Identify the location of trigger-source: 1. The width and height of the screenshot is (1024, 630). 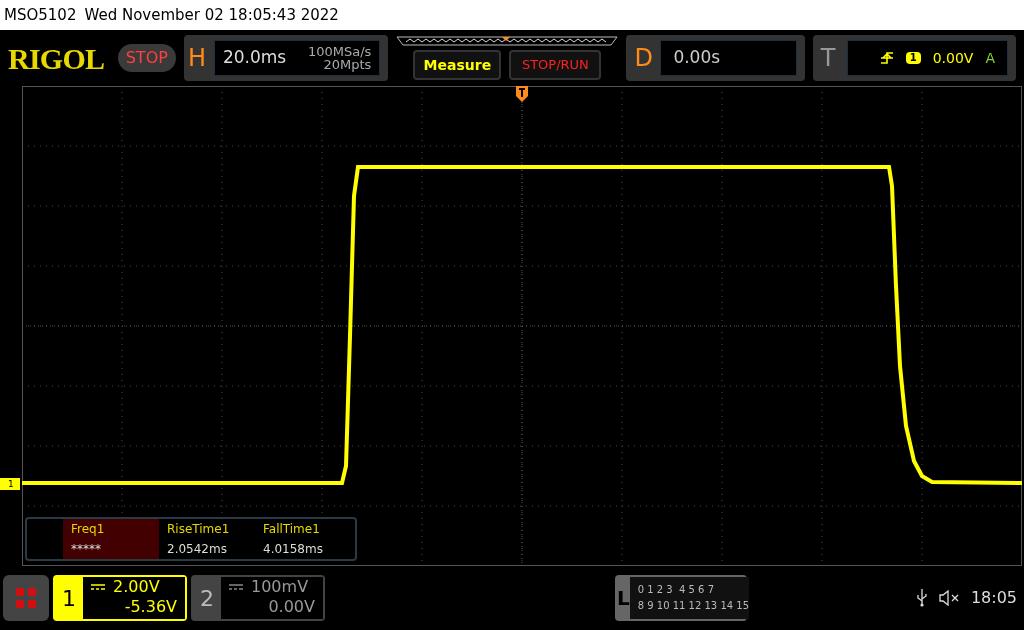
(913, 58).